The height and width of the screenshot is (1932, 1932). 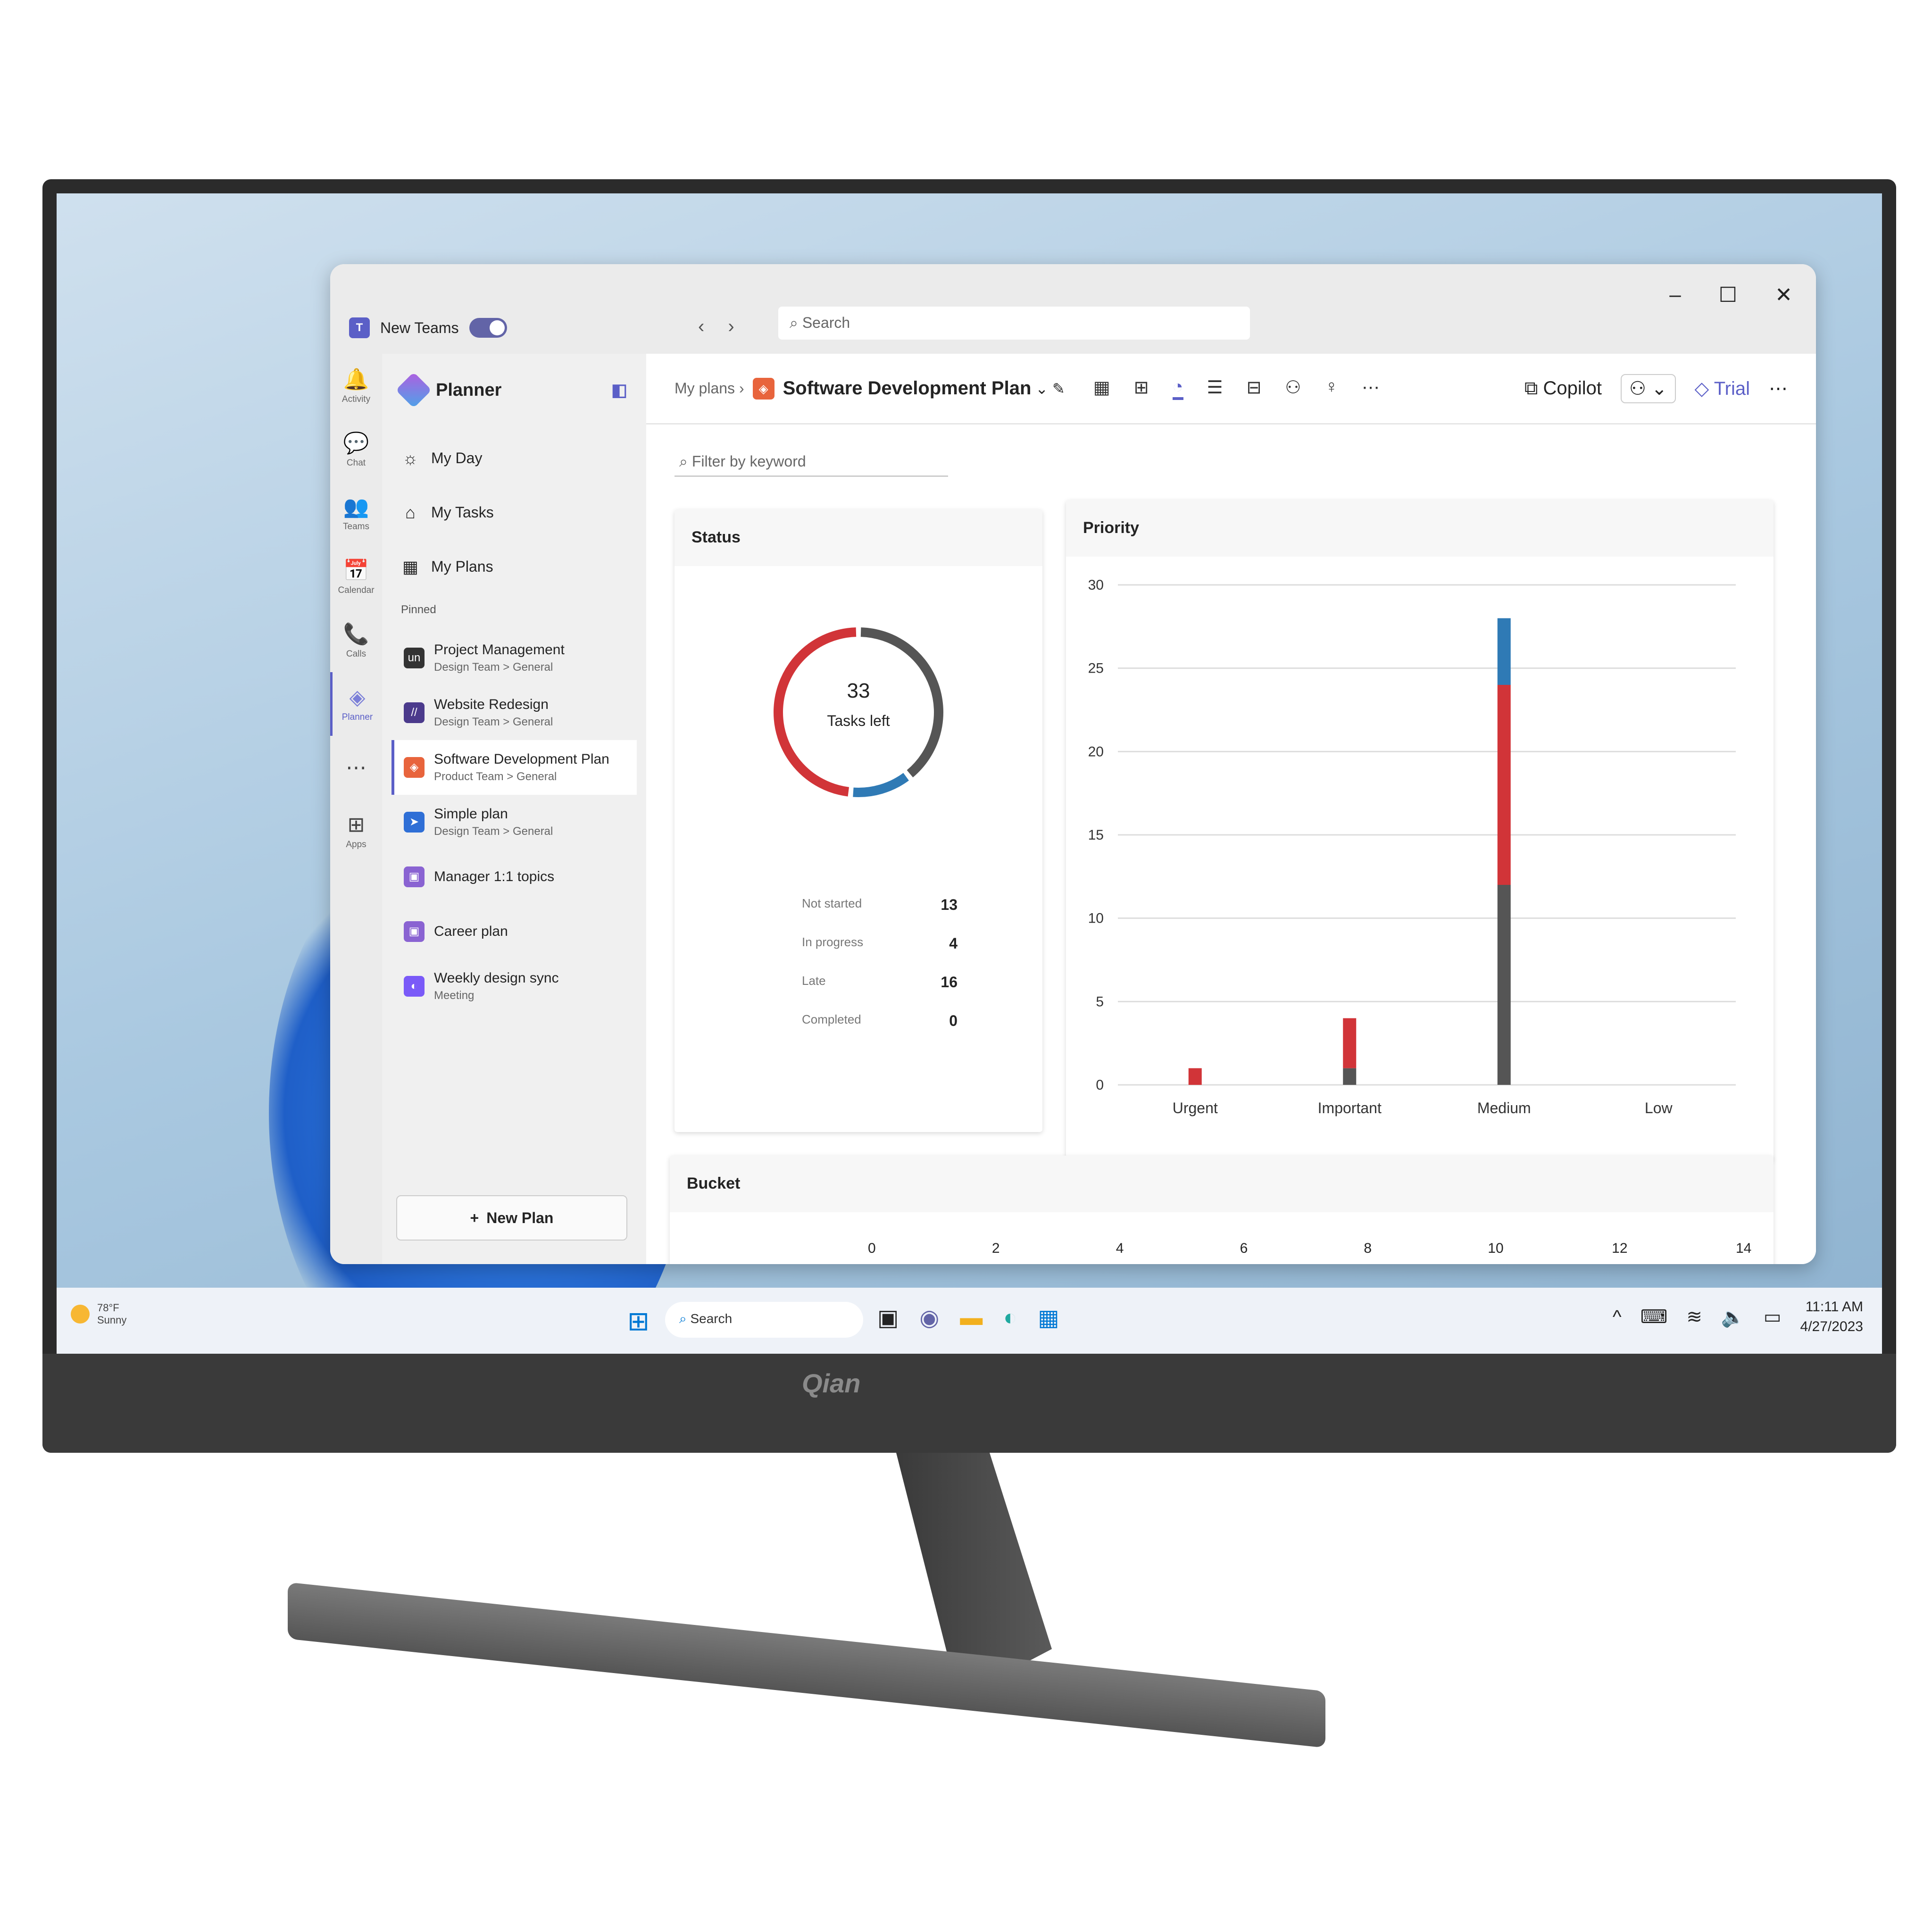 I want to click on rail-label: Apps, so click(x=356, y=844).